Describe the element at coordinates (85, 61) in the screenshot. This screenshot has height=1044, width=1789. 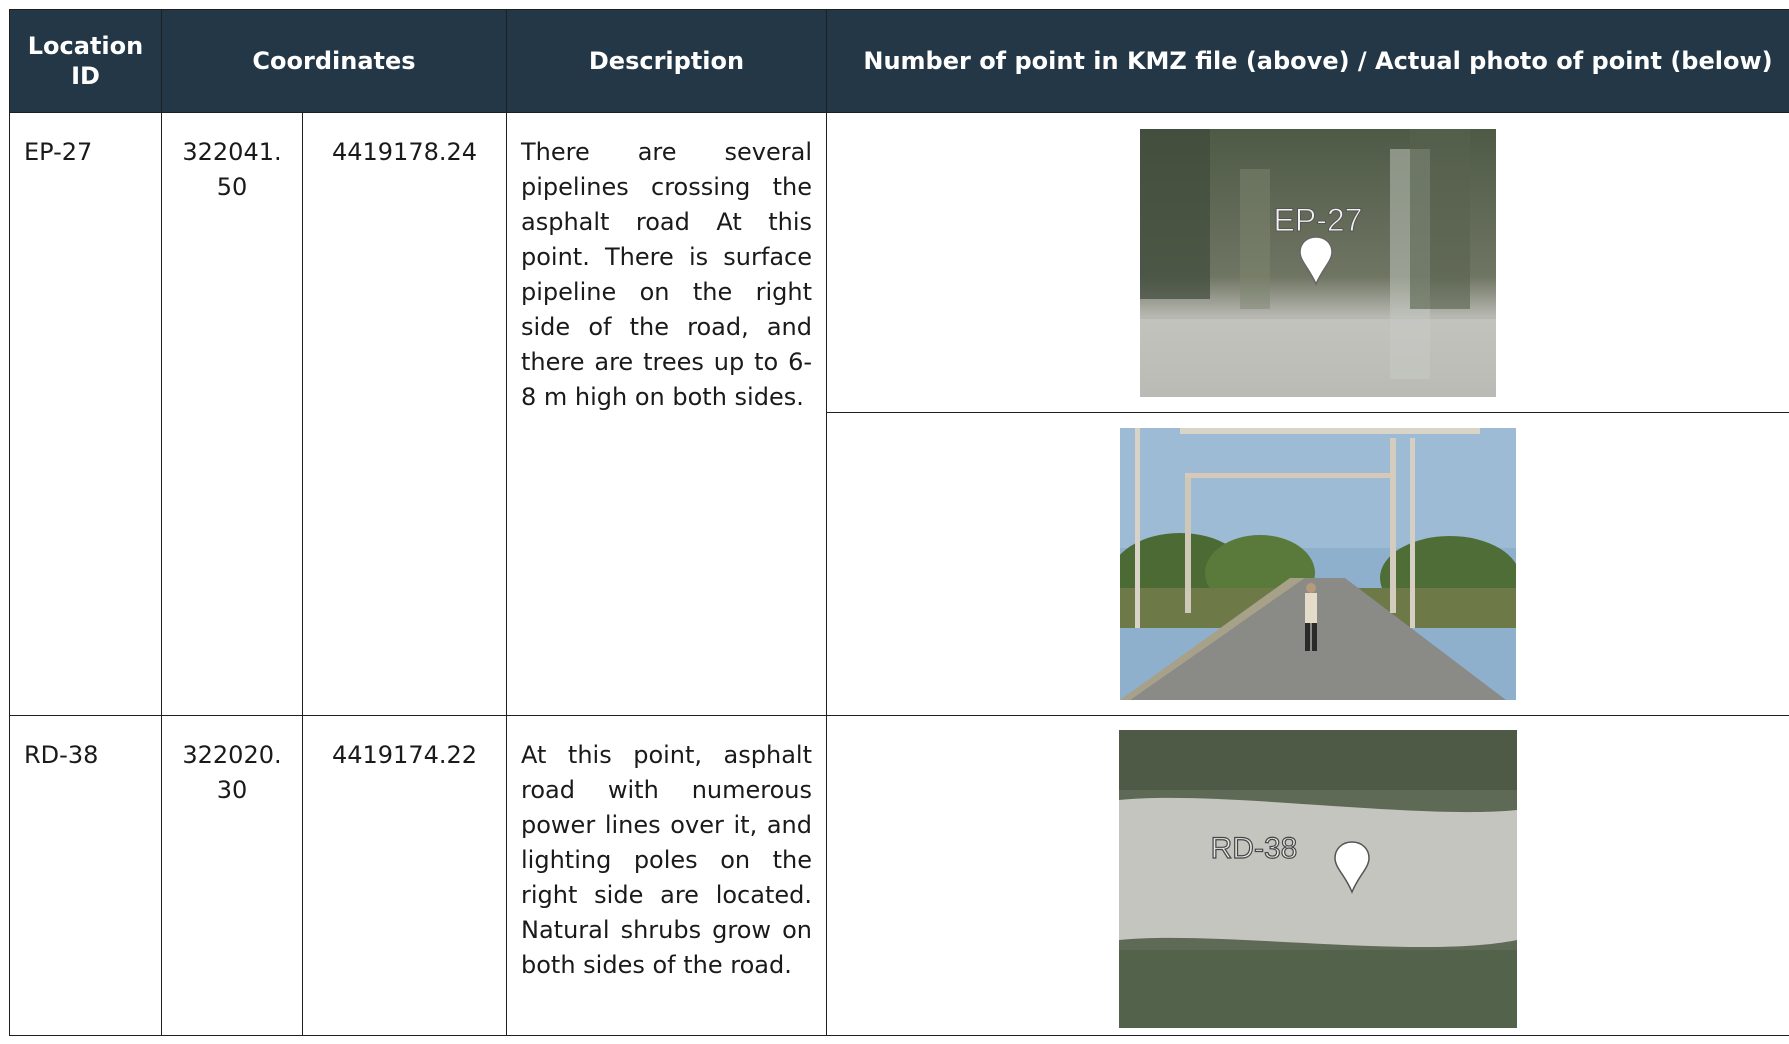
I see `header-location-id: Location ID` at that location.